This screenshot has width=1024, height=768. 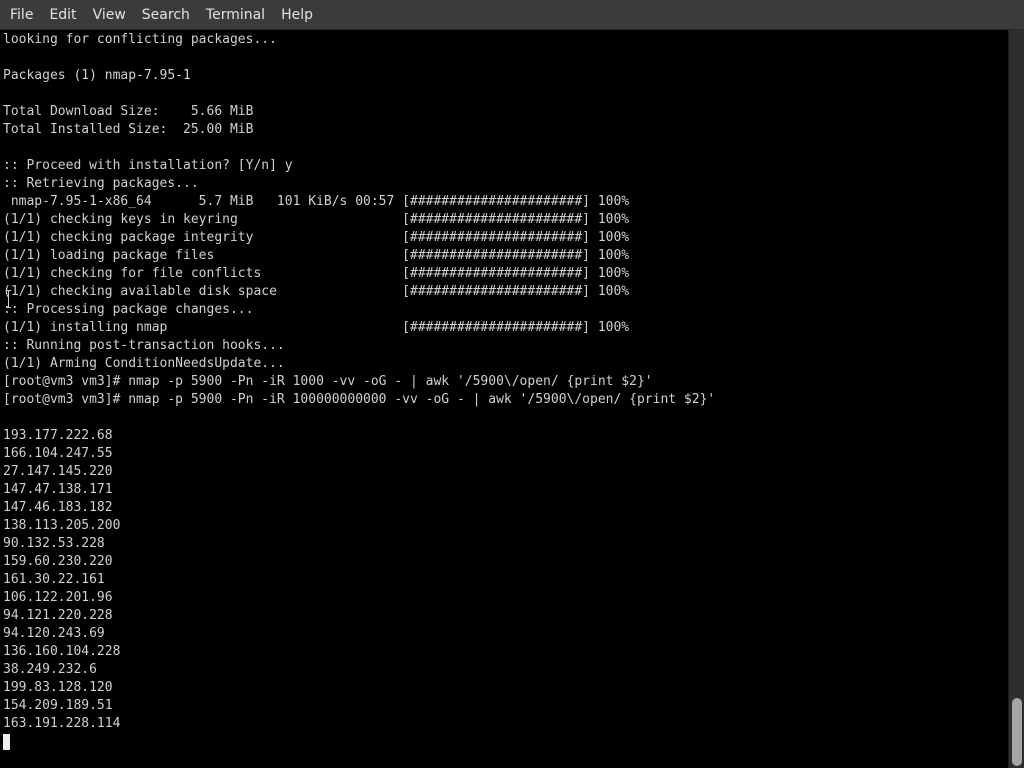 I want to click on terminal-line: Total Installed Size: 25.00 MiB, so click(x=128, y=129).